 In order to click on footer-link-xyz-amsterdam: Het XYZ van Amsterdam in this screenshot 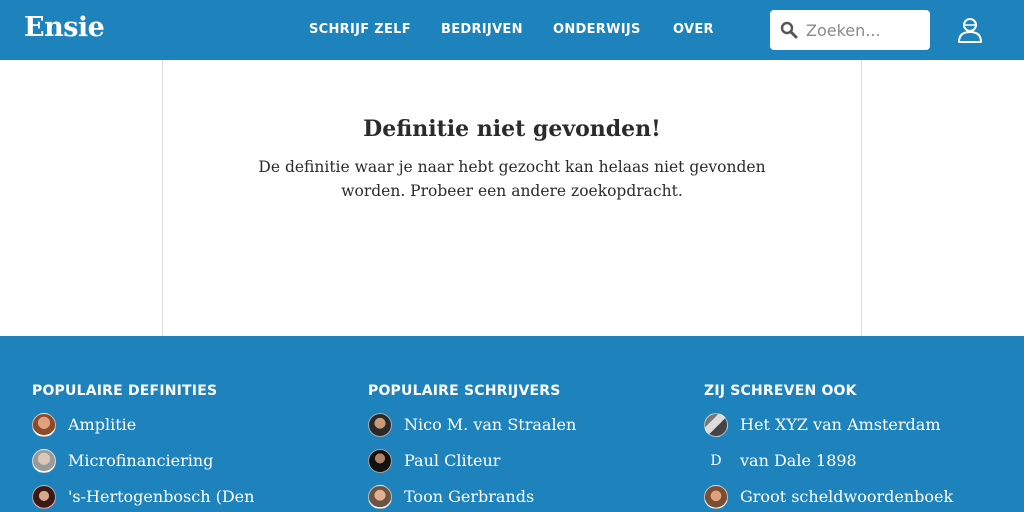, I will do `click(864, 425)`.